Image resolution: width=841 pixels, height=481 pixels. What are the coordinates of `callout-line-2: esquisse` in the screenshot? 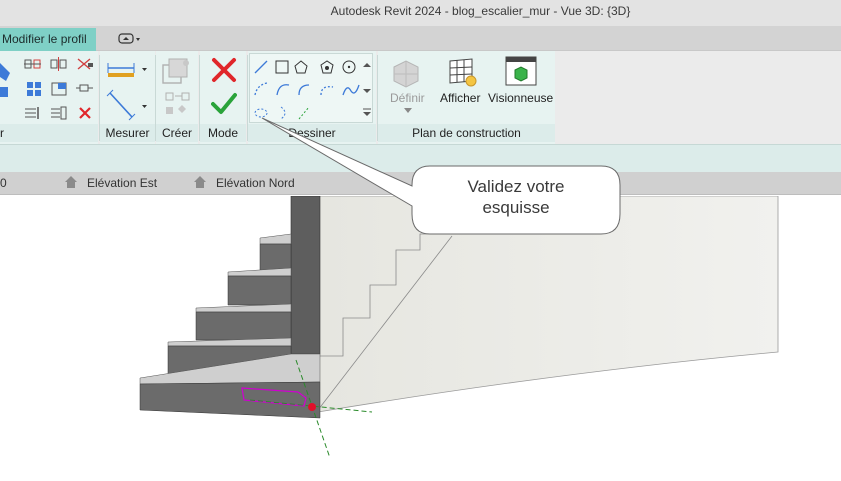 It's located at (516, 207).